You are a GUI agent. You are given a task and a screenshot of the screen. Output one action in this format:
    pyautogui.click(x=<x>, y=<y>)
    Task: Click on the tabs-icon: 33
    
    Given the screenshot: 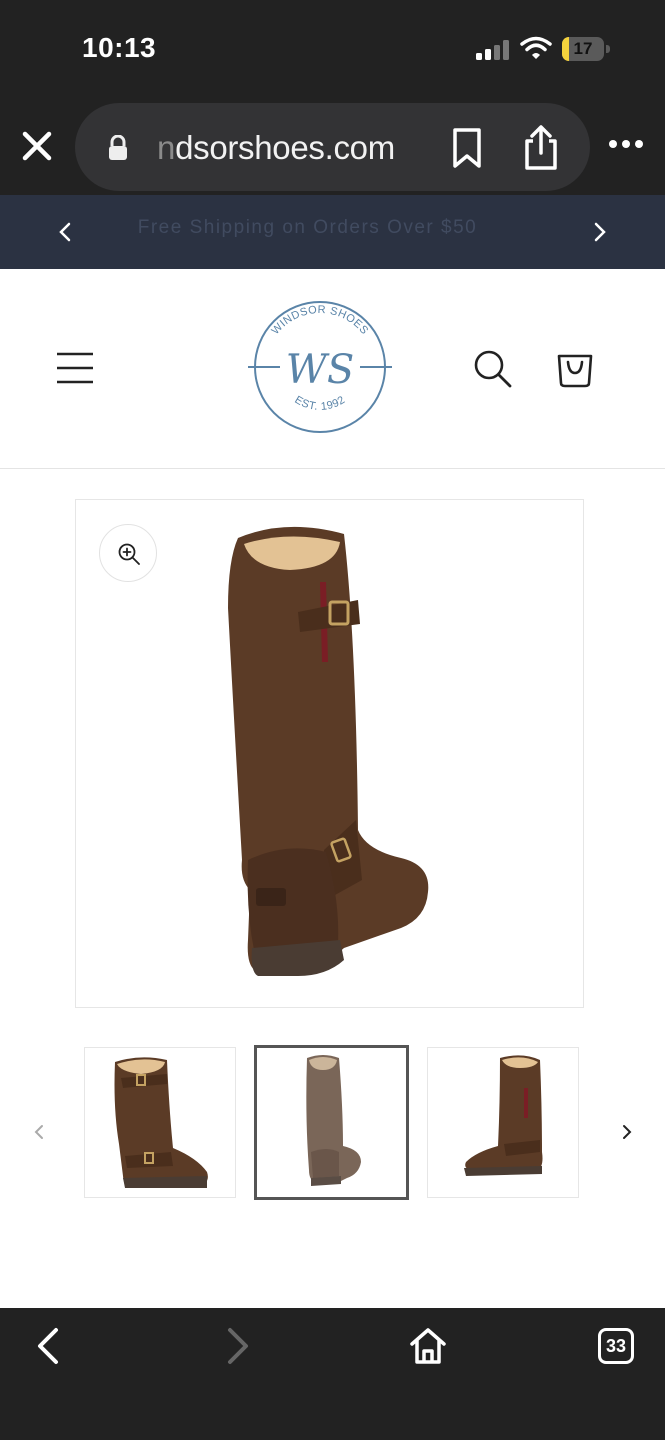 What is the action you would take?
    pyautogui.click(x=616, y=1346)
    